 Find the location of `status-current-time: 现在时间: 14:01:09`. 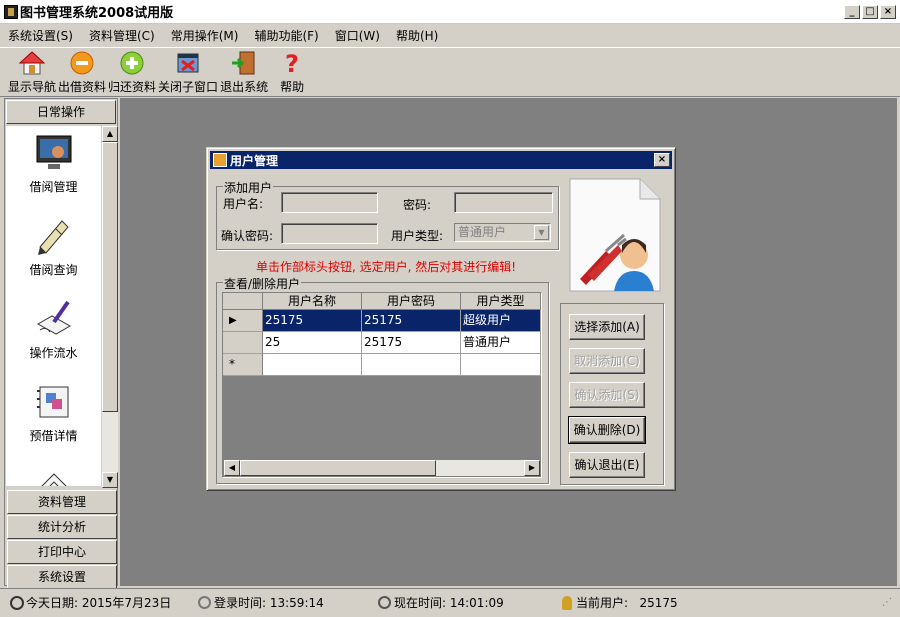

status-current-time: 现在时间: 14:01:09 is located at coordinates (441, 602).